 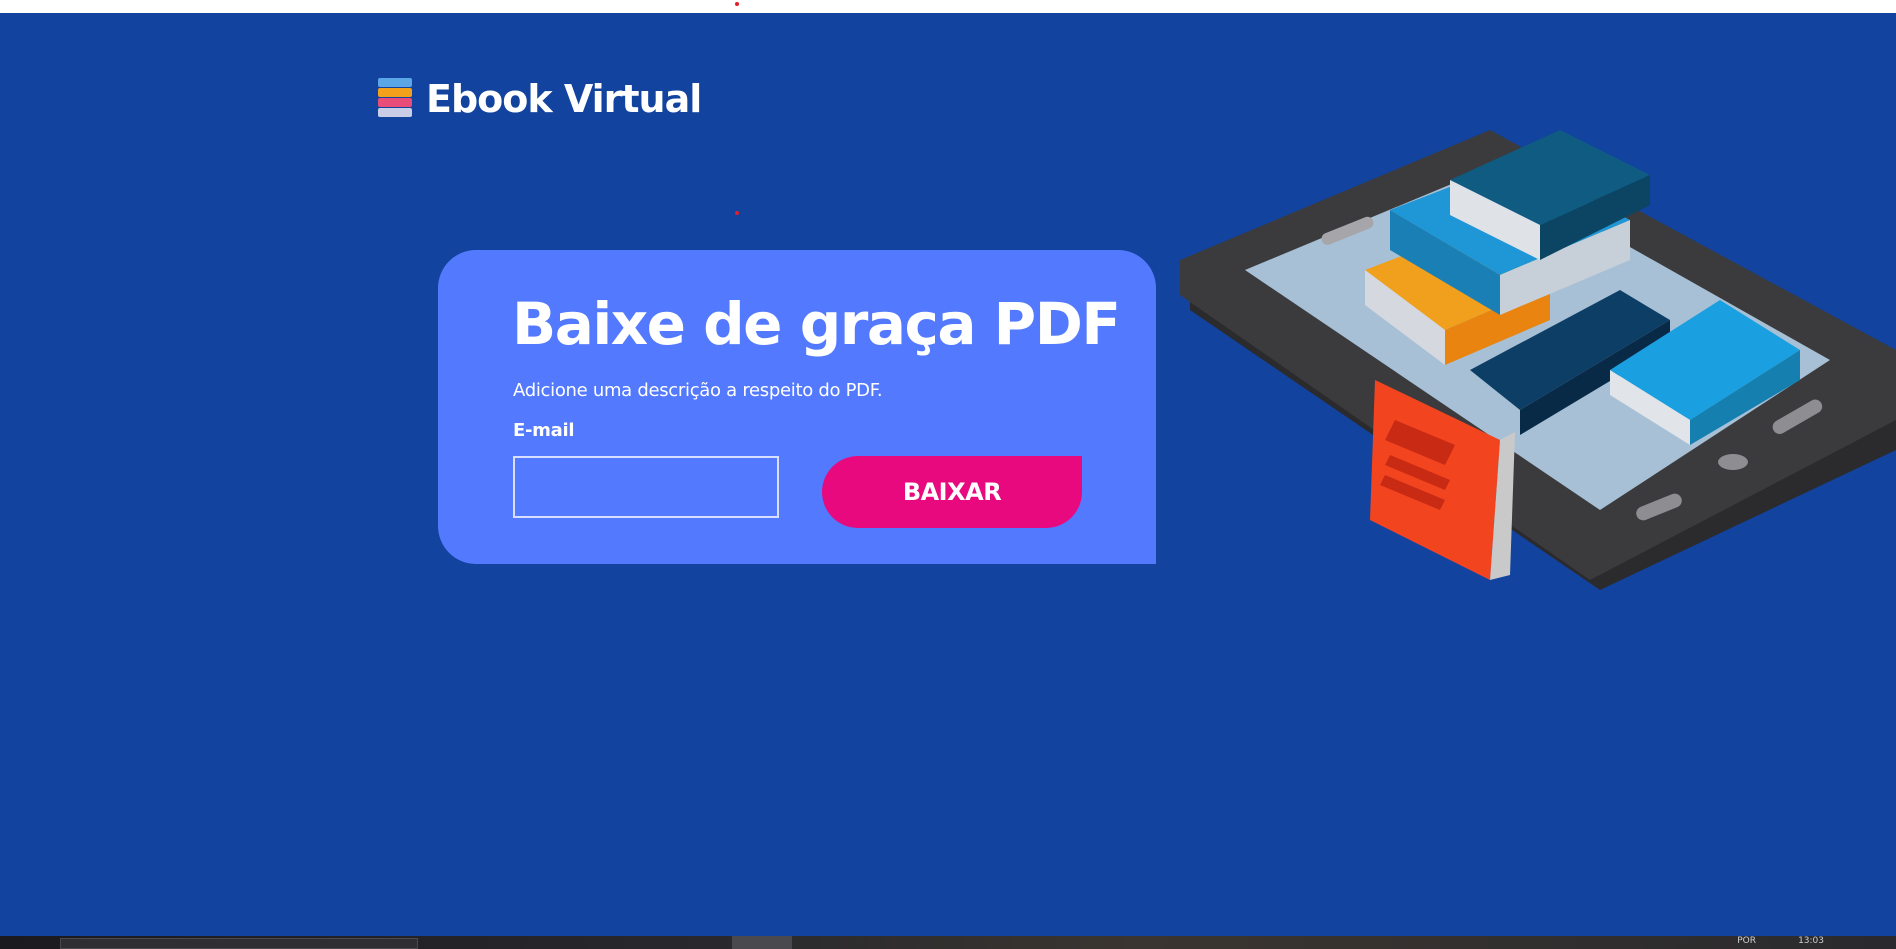 What do you see at coordinates (762, 942) in the screenshot?
I see `taskbar-active-app` at bounding box center [762, 942].